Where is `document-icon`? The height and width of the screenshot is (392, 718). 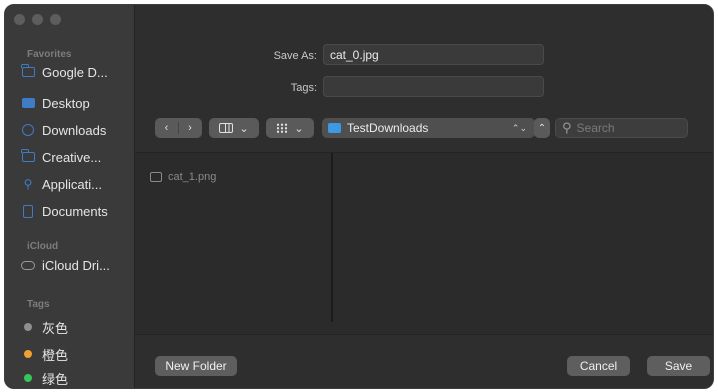 document-icon is located at coordinates (28, 211).